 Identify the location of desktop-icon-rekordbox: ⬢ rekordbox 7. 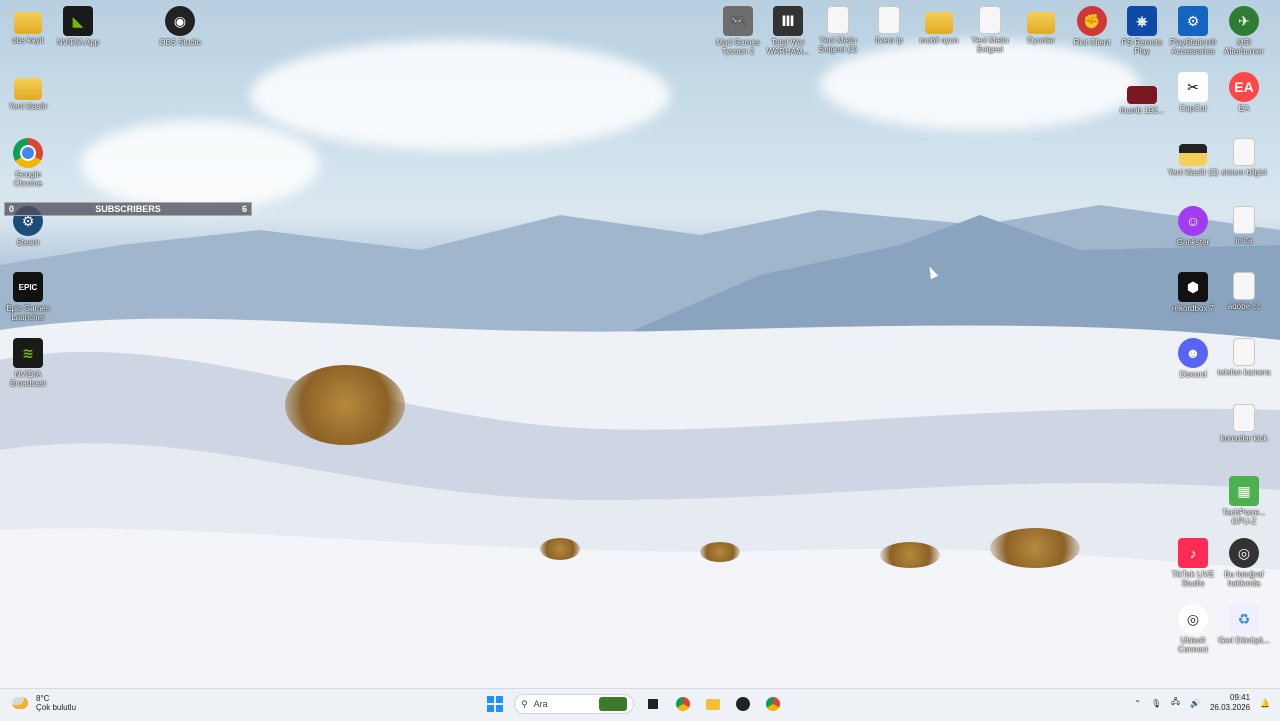
(1193, 292).